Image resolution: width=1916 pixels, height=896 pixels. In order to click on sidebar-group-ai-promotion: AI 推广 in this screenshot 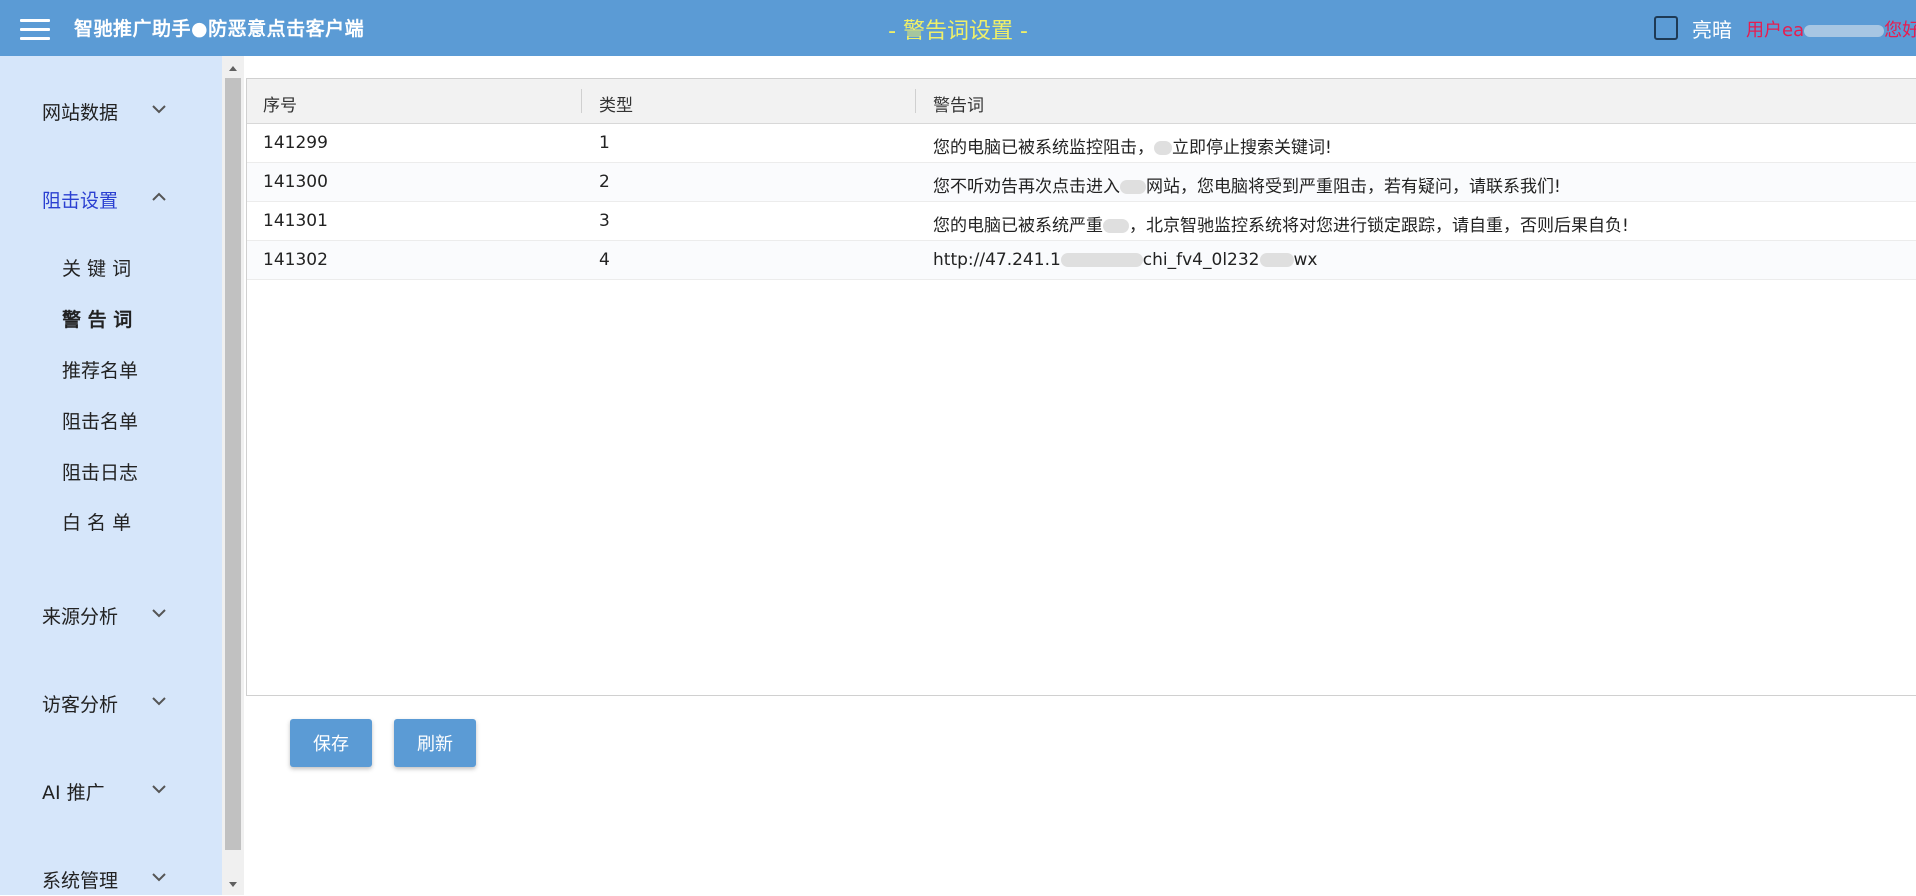, I will do `click(111, 790)`.